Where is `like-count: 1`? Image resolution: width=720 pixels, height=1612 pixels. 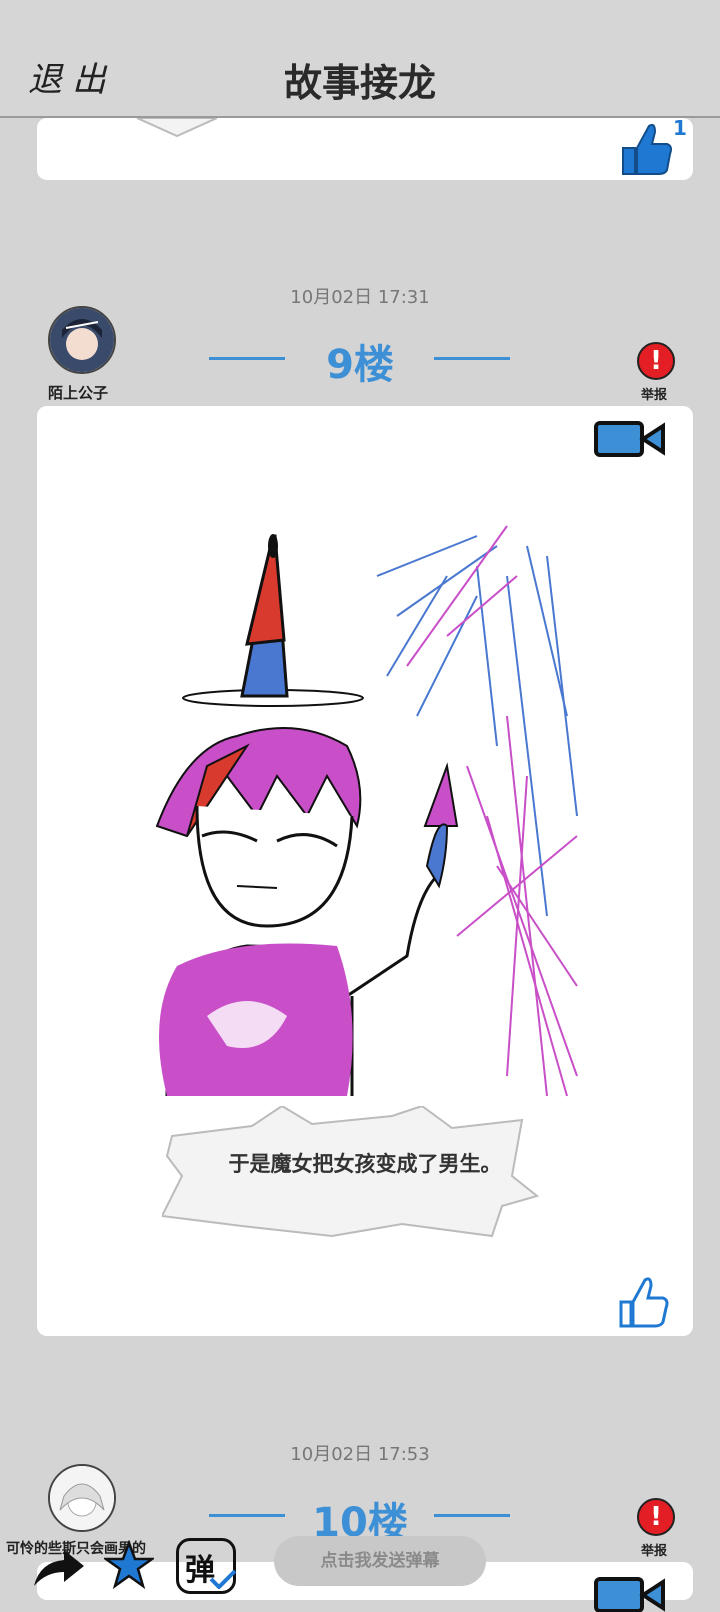
like-count: 1 is located at coordinates (680, 128).